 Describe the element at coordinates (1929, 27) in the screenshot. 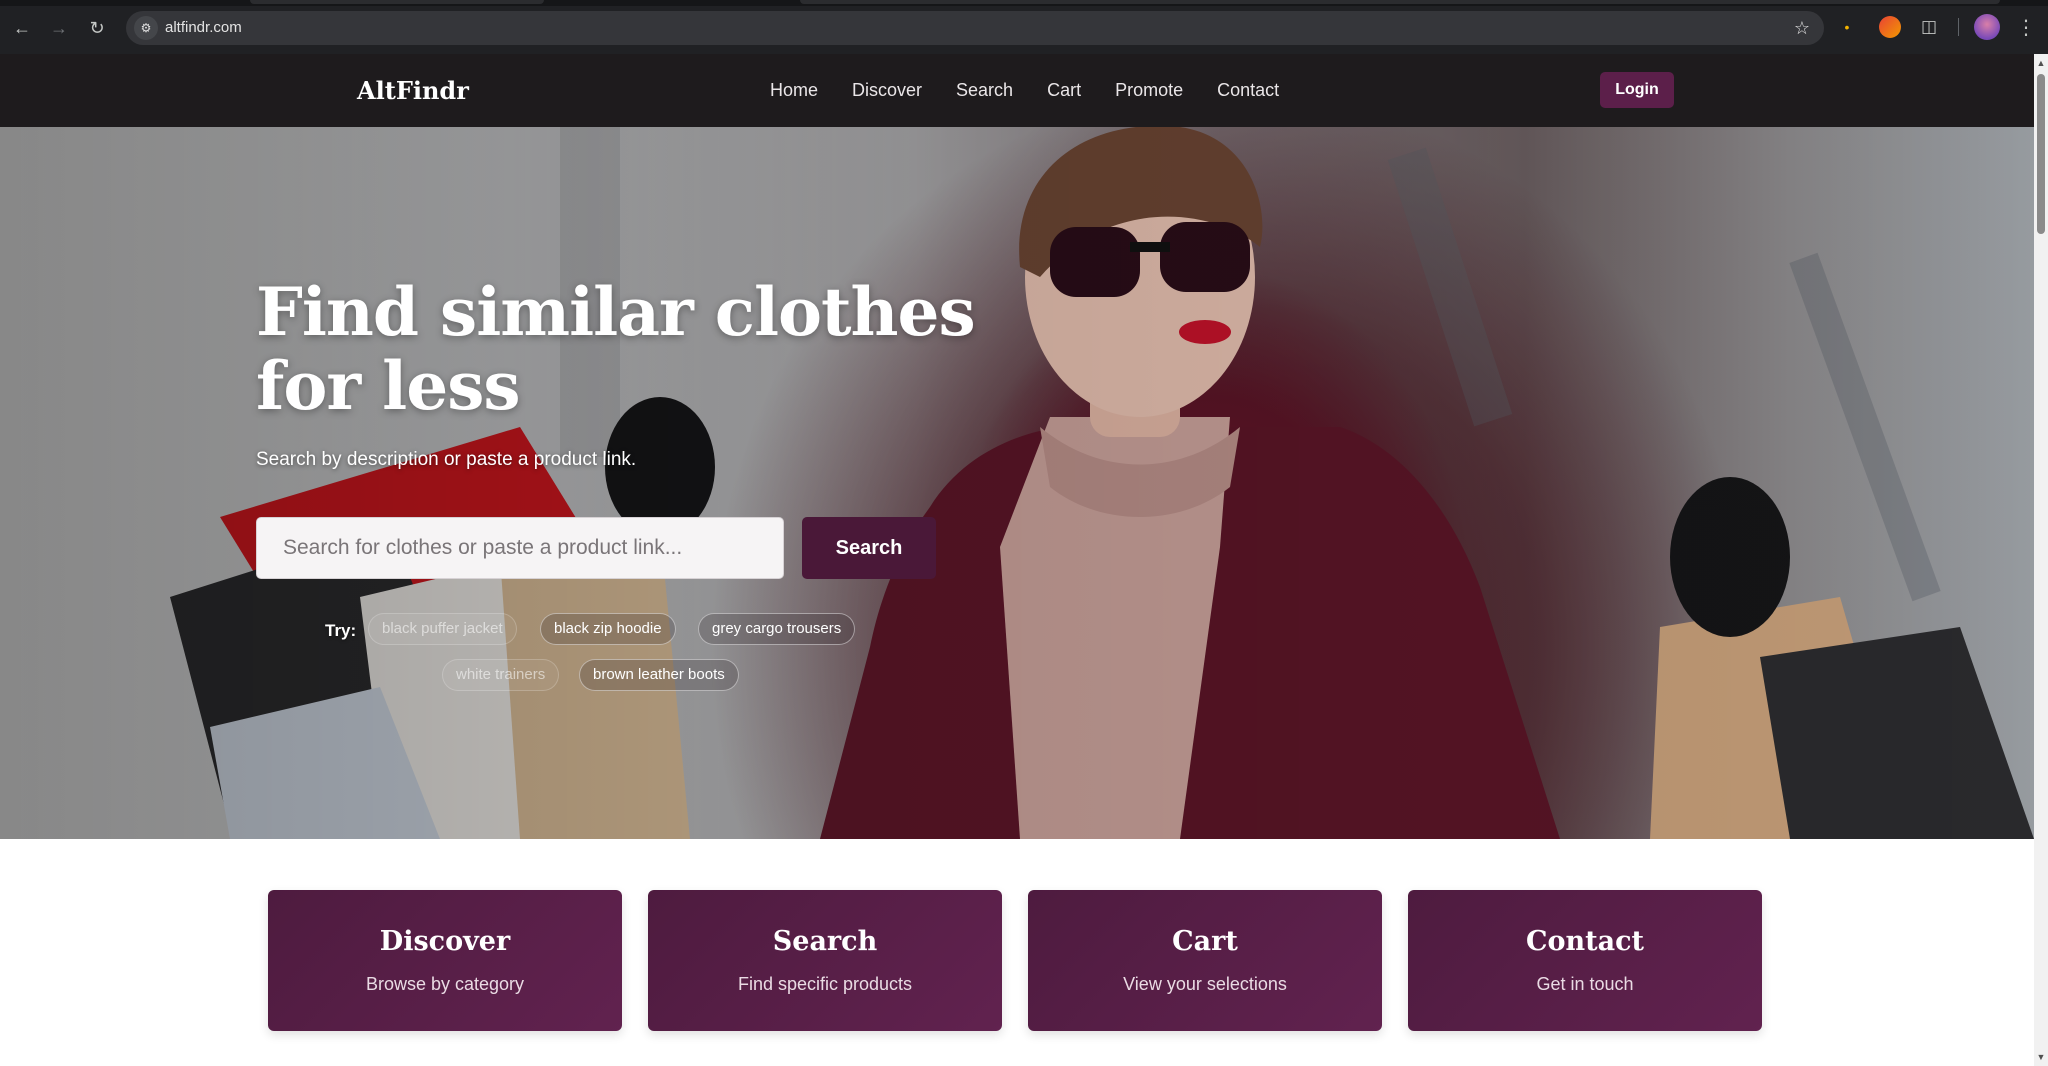

I see `puzzle-icon: ◫` at that location.